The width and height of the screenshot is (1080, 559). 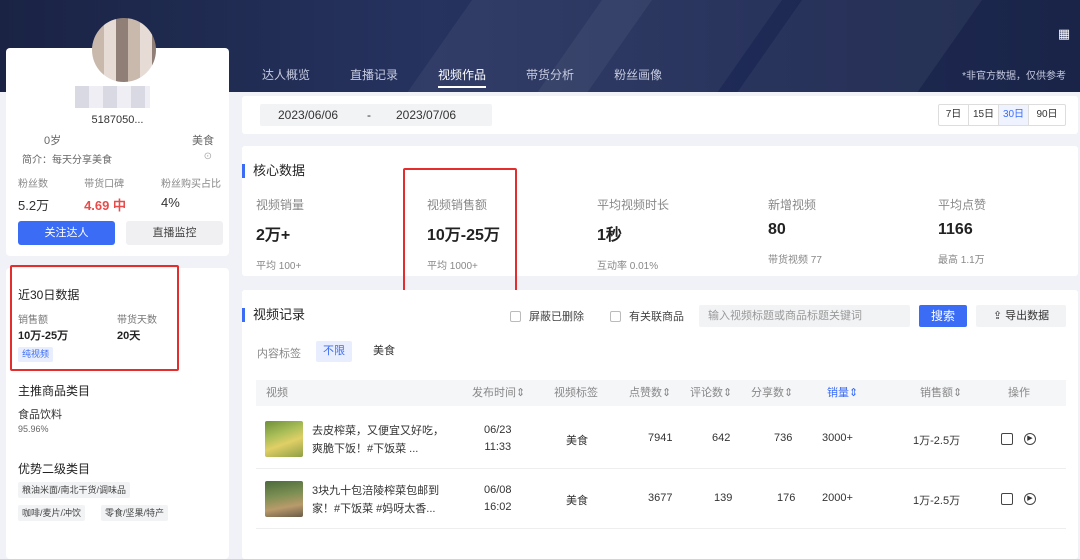 I want to click on sales: 2000+, so click(x=837, y=498).